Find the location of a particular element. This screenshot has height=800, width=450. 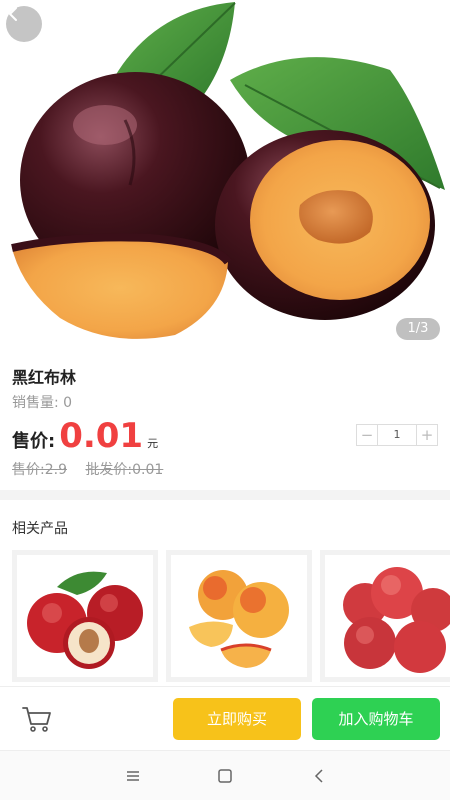

sales-value: 0 is located at coordinates (68, 403).